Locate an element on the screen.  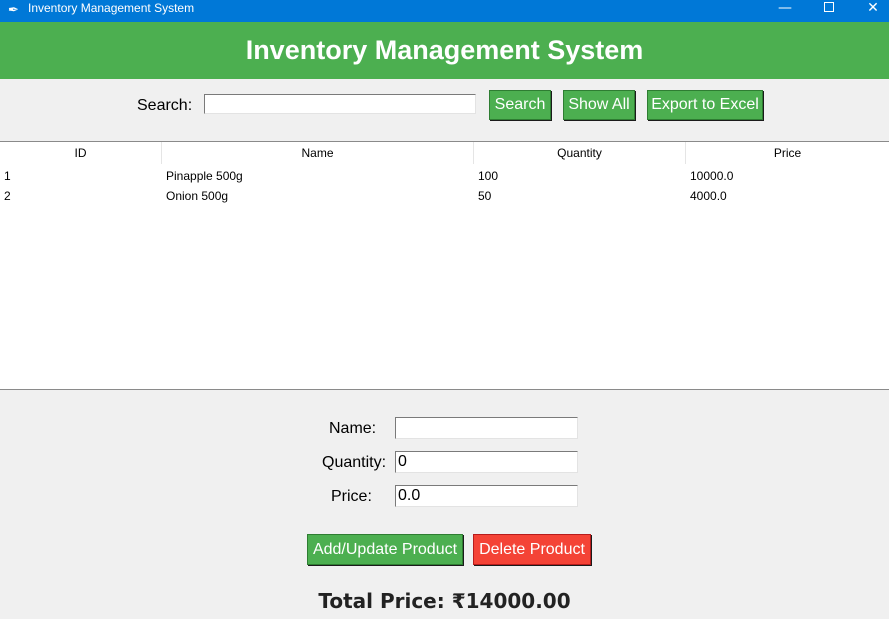
close-icon: ✕ is located at coordinates (873, 8).